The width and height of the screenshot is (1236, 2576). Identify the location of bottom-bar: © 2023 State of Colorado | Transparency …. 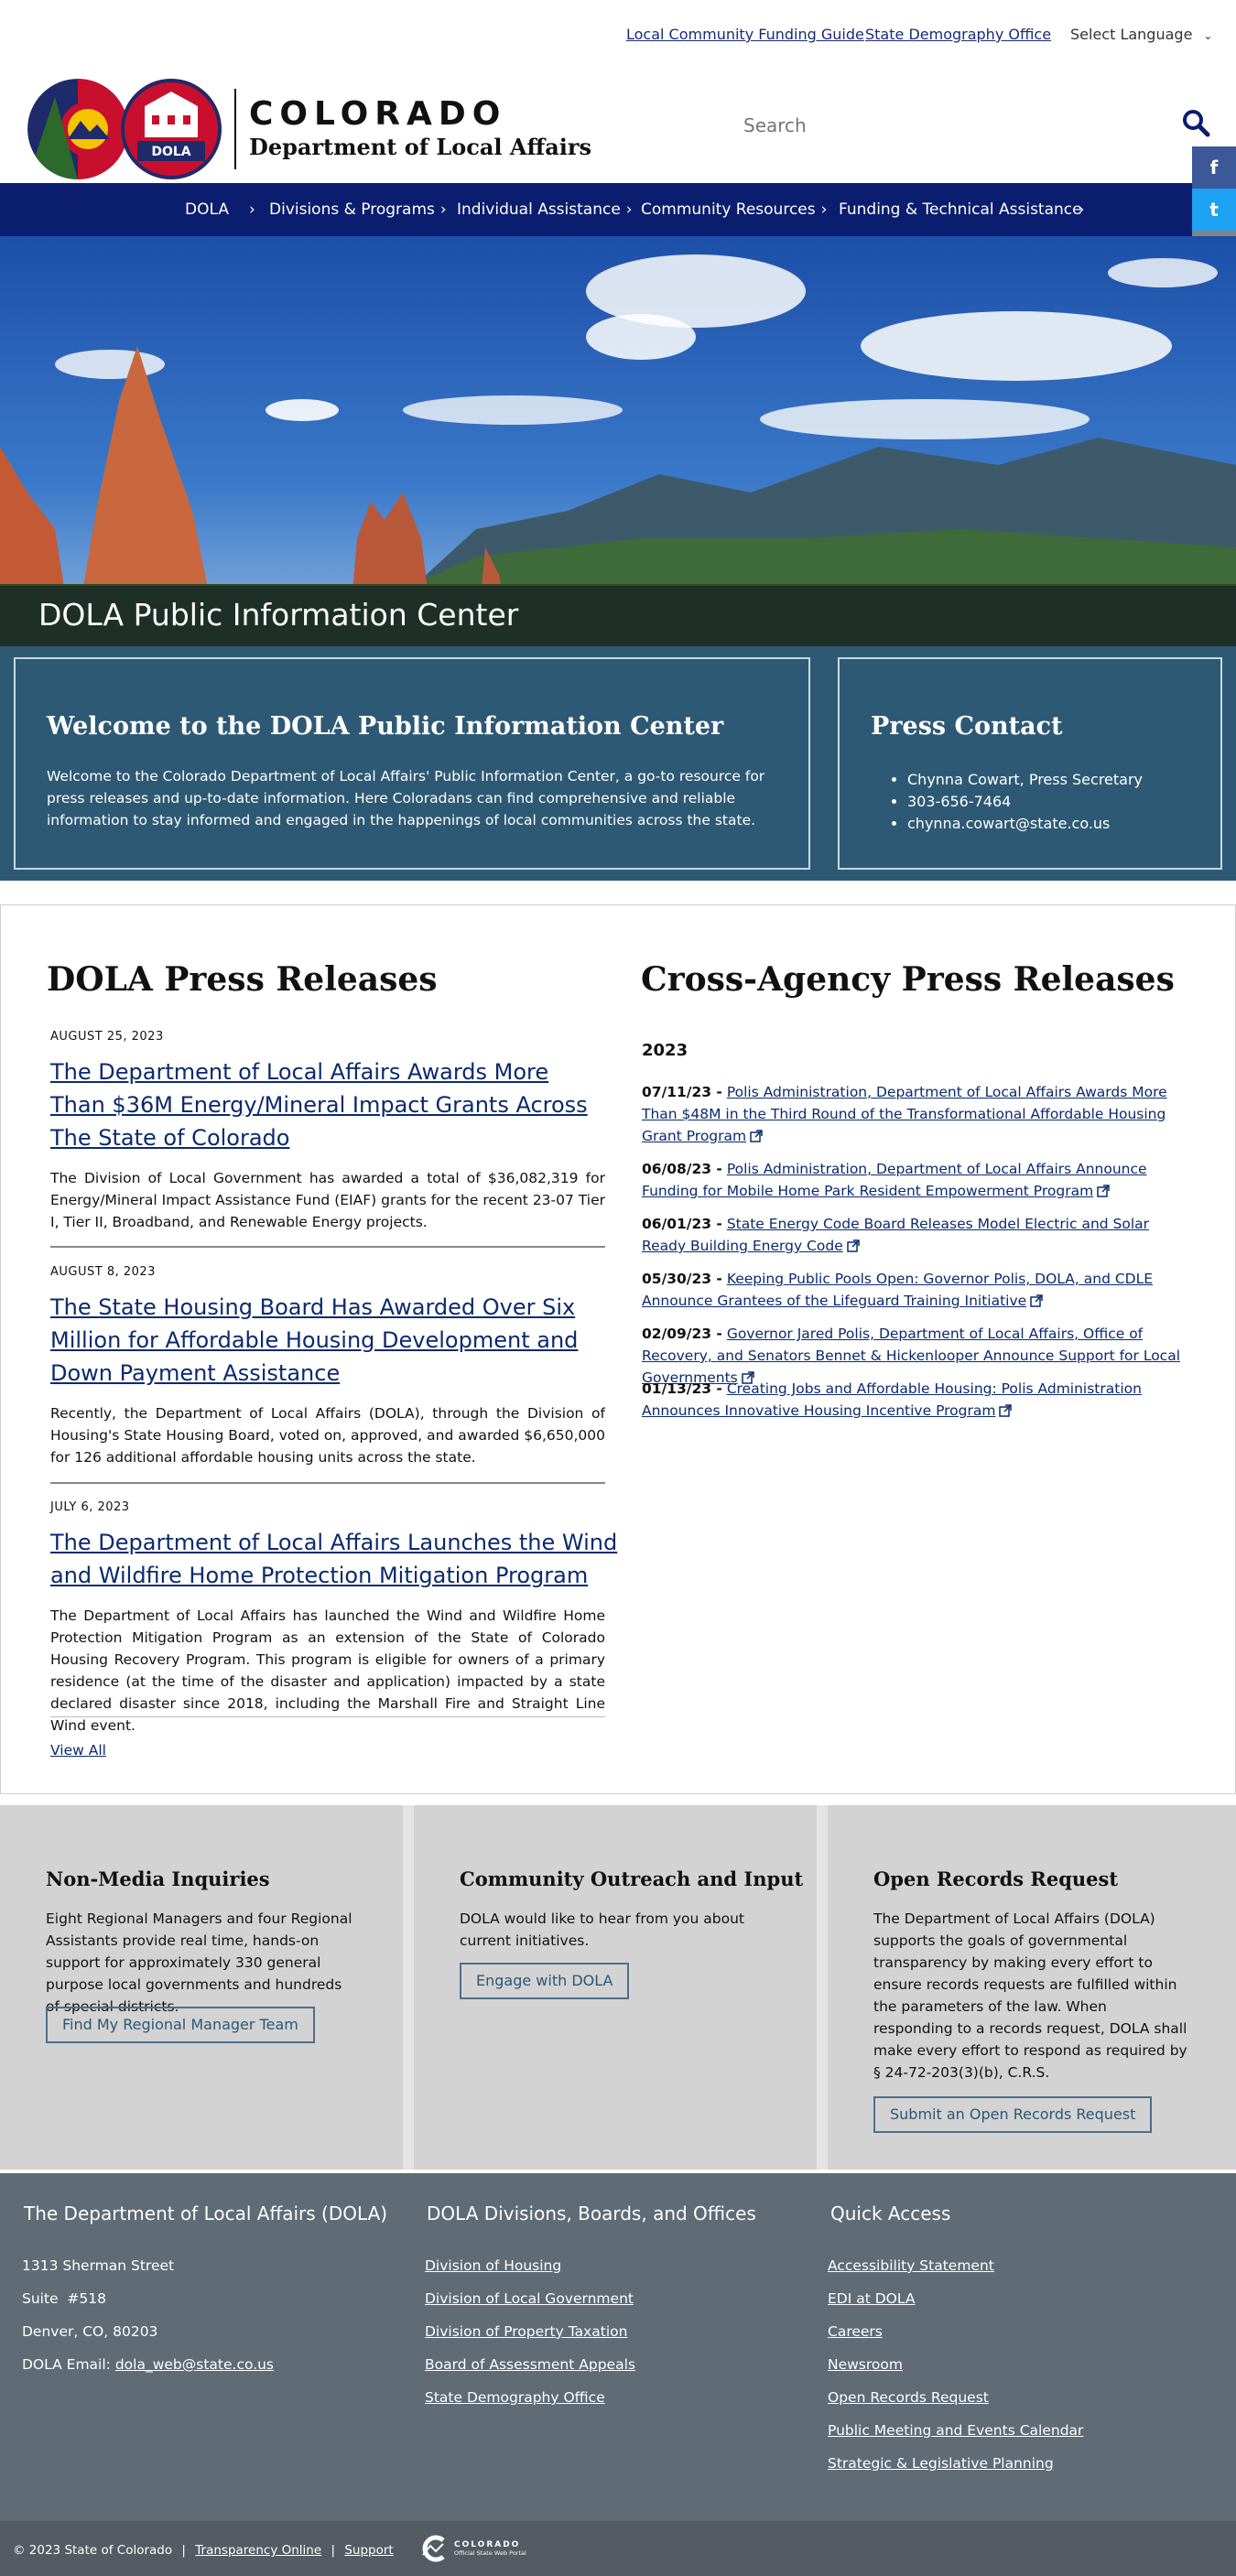
(618, 2549).